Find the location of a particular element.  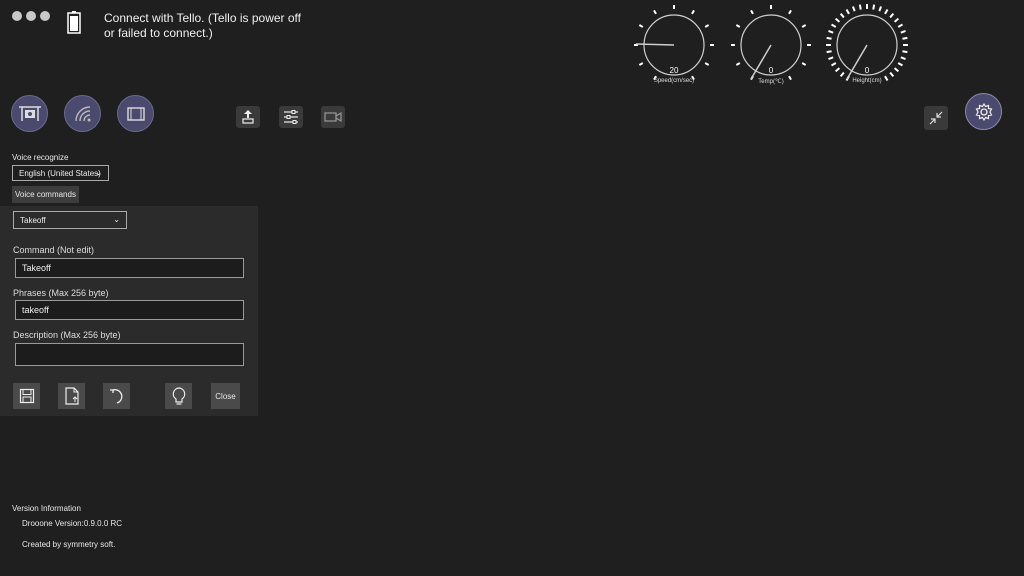

export-button is located at coordinates (71, 396).